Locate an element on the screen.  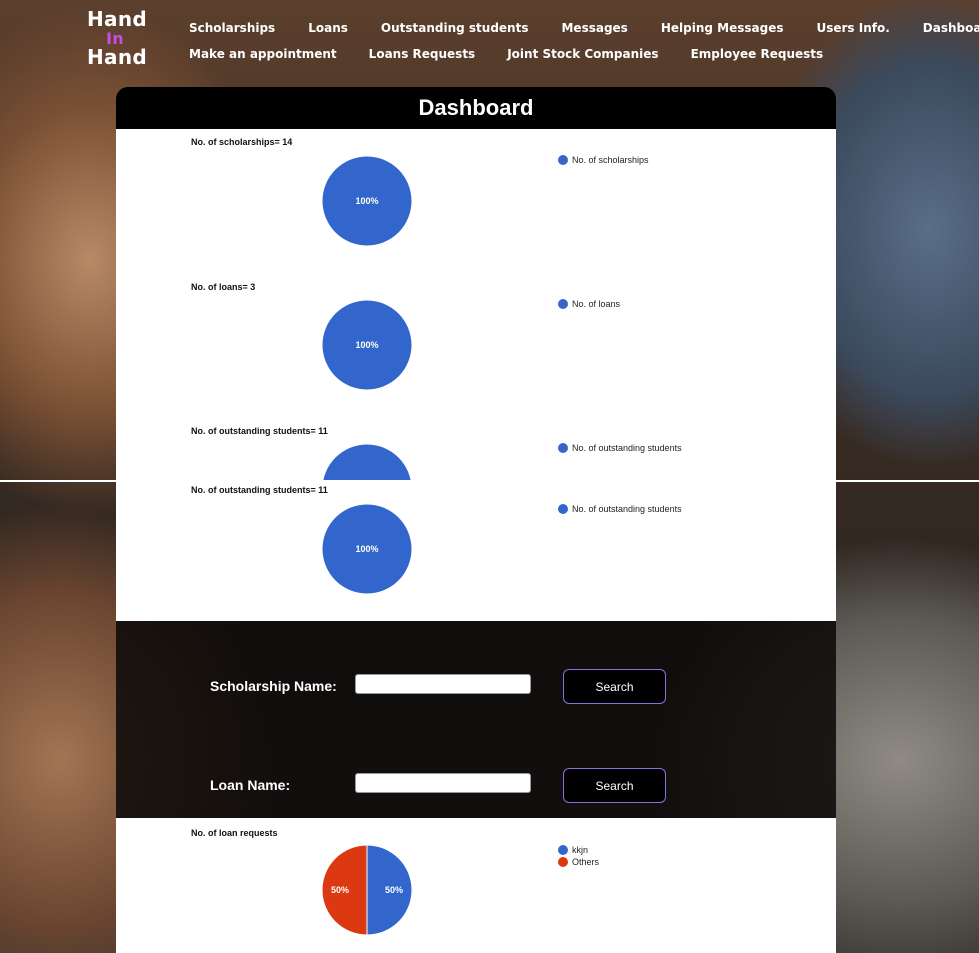
outstanding-pie-label: 100% is located at coordinates (366, 549).